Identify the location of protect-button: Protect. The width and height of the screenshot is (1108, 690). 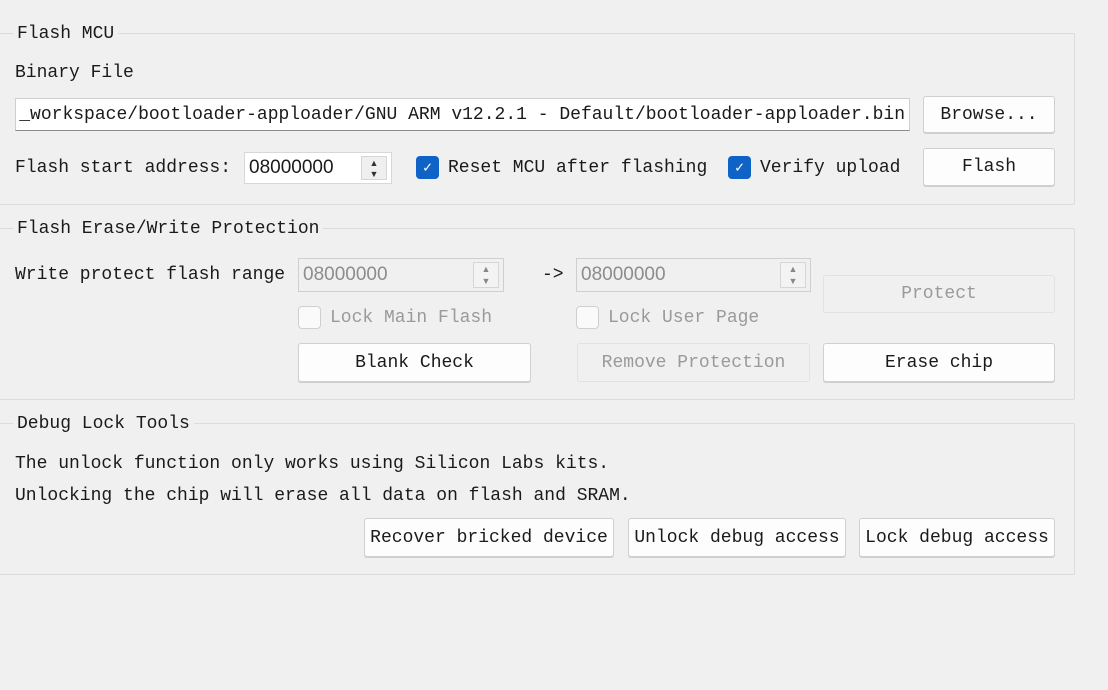
(939, 294).